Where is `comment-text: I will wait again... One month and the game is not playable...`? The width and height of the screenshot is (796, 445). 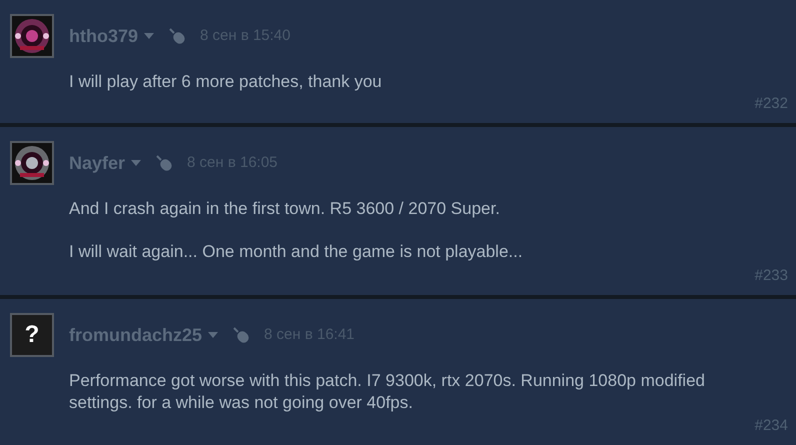 comment-text: I will wait again... One month and the game is not playable... is located at coordinates (296, 252).